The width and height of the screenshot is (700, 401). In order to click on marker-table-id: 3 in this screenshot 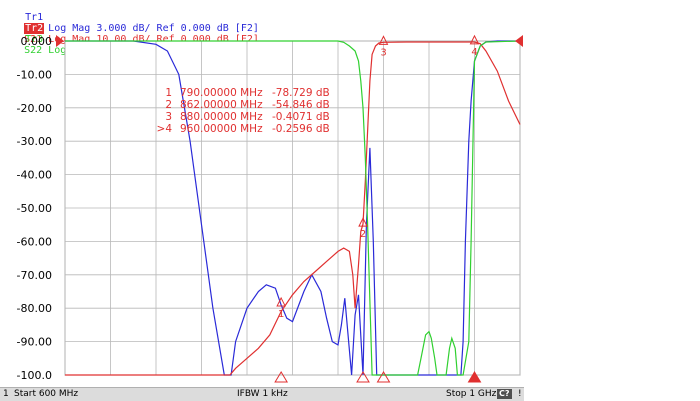, I will do `click(168, 117)`.